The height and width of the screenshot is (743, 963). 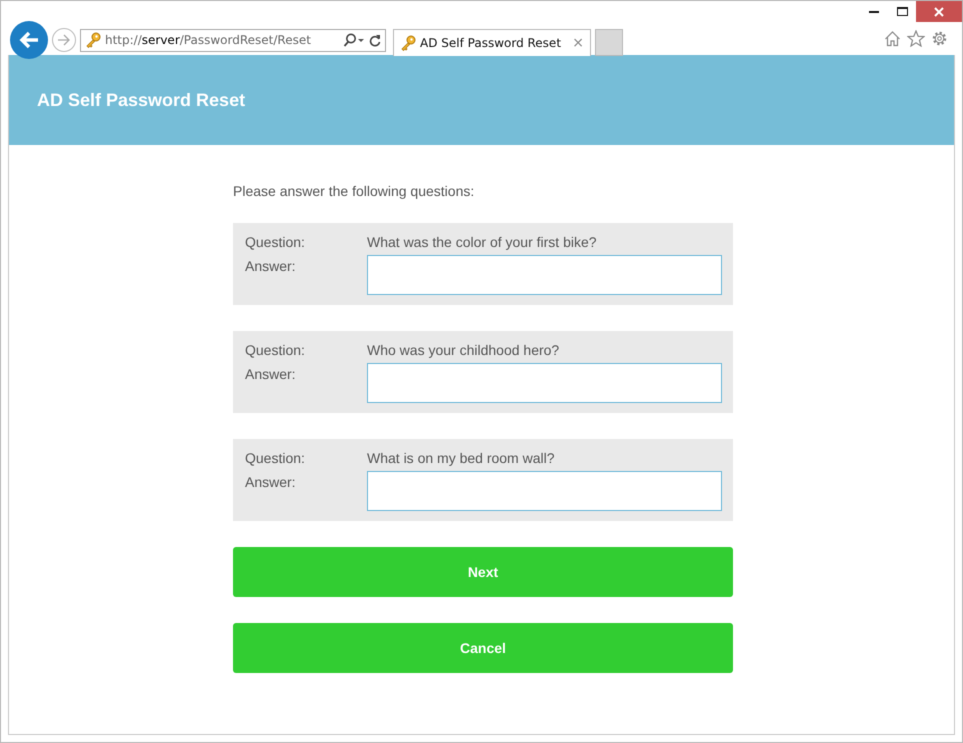 What do you see at coordinates (483, 572) in the screenshot?
I see `next-button: Next` at bounding box center [483, 572].